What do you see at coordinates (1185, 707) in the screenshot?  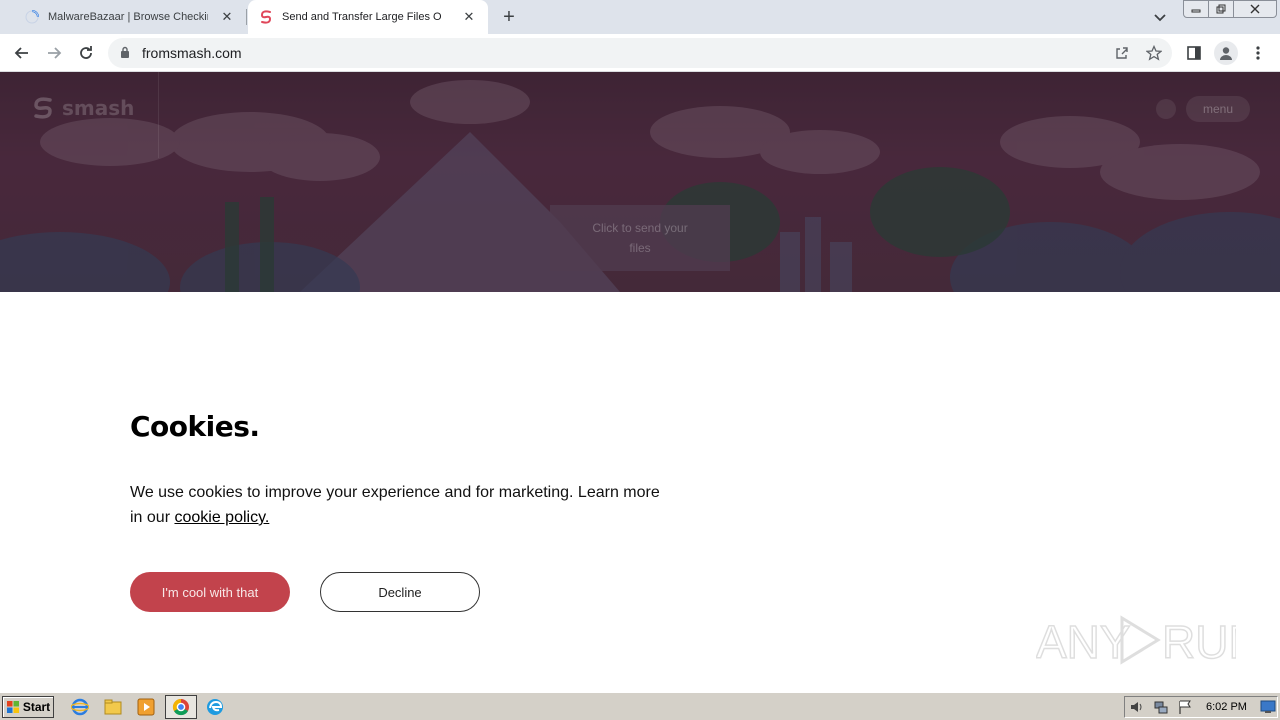 I see `action-center-flag-icon` at bounding box center [1185, 707].